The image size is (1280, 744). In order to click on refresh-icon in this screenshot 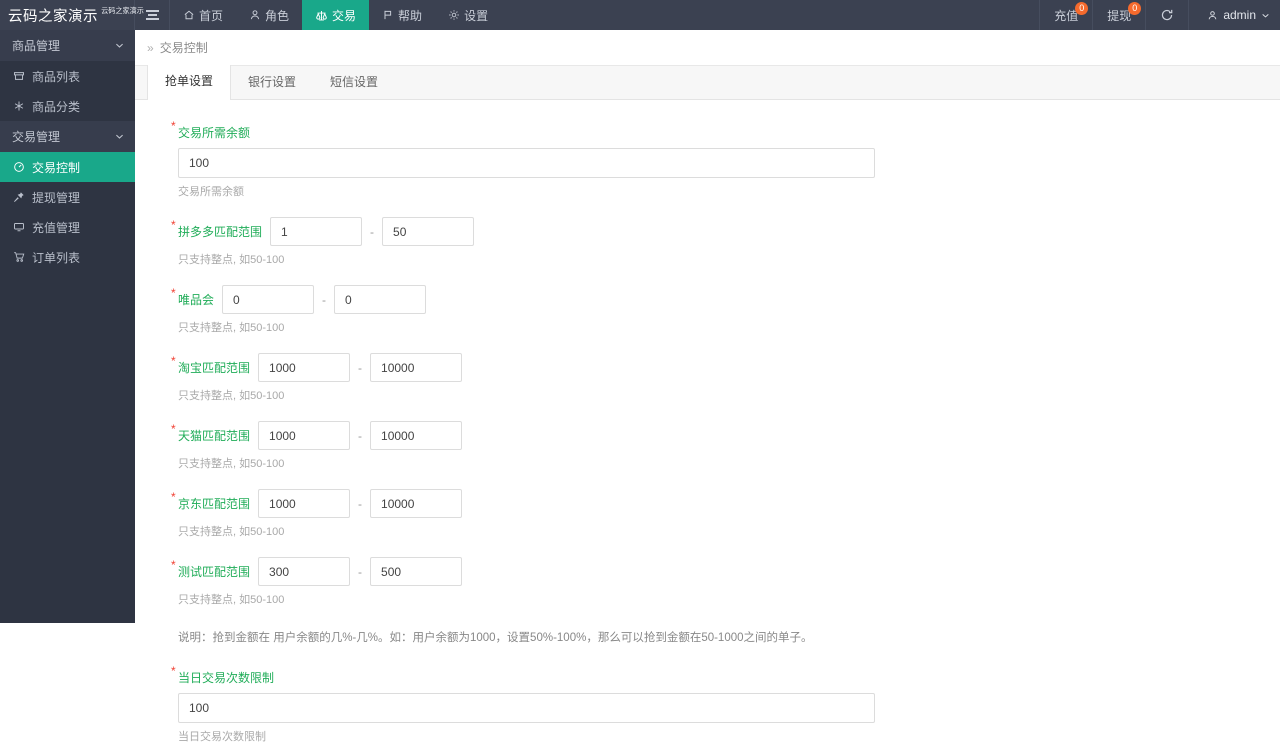, I will do `click(1167, 15)`.